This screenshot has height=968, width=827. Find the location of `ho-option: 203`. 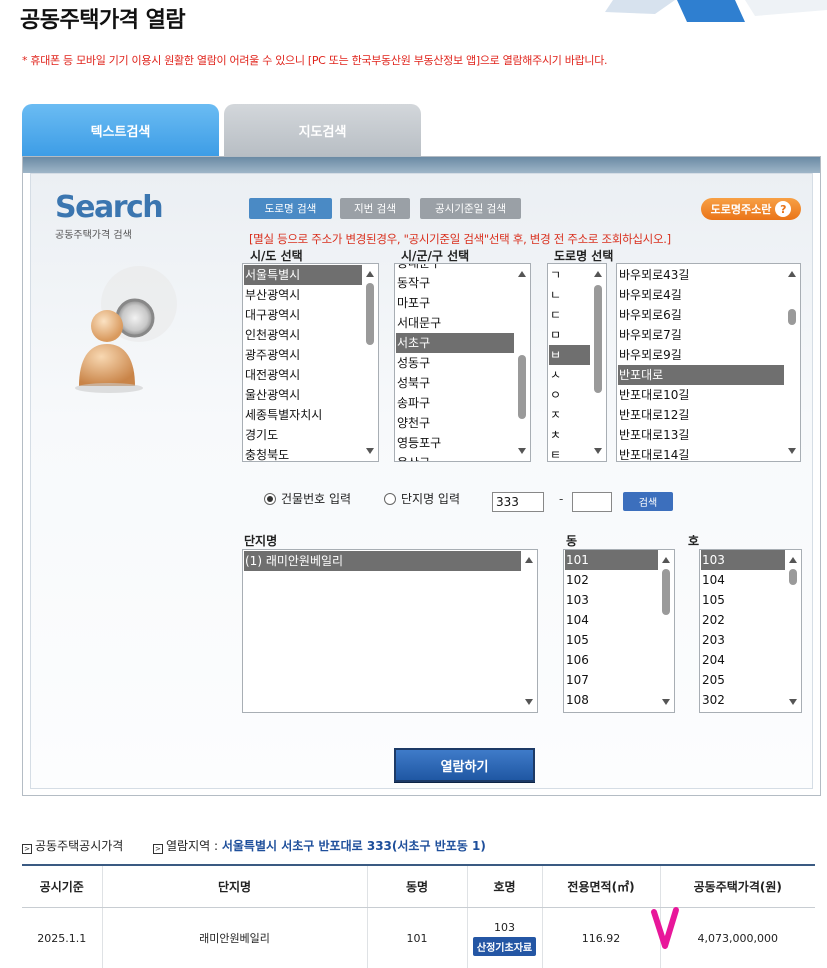

ho-option: 203 is located at coordinates (743, 640).